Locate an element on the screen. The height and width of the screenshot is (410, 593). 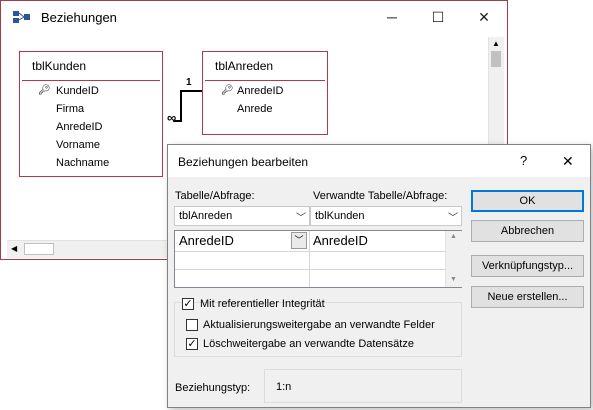
grid-scrollbar: ▲ ▼ is located at coordinates (453, 259).